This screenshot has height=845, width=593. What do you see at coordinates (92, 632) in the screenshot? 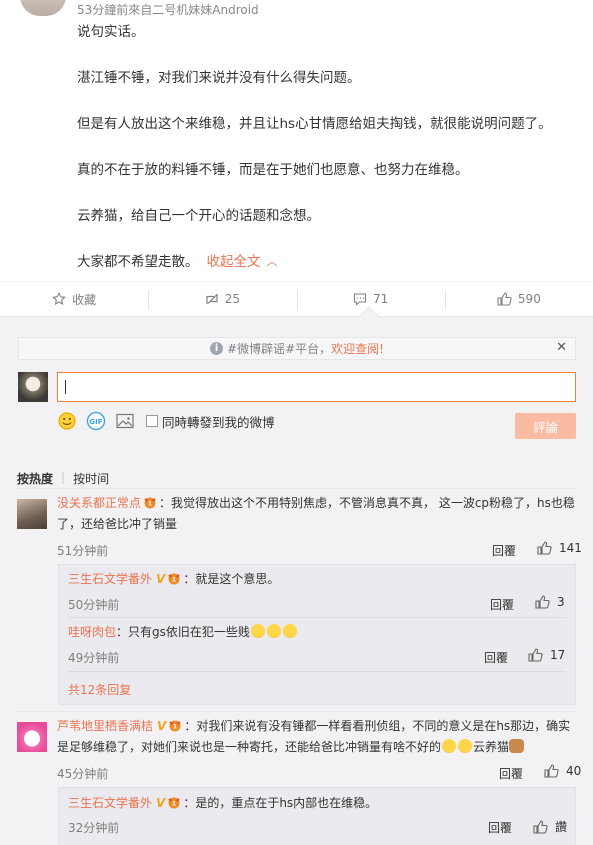
I see `reply-author: 哇呀肉包` at bounding box center [92, 632].